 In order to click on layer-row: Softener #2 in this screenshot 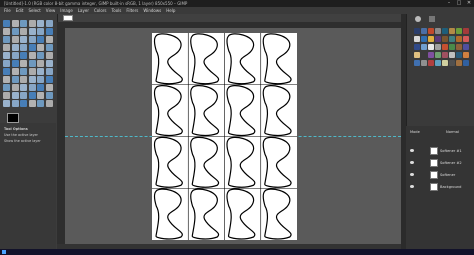, I will do `click(440, 163)`.